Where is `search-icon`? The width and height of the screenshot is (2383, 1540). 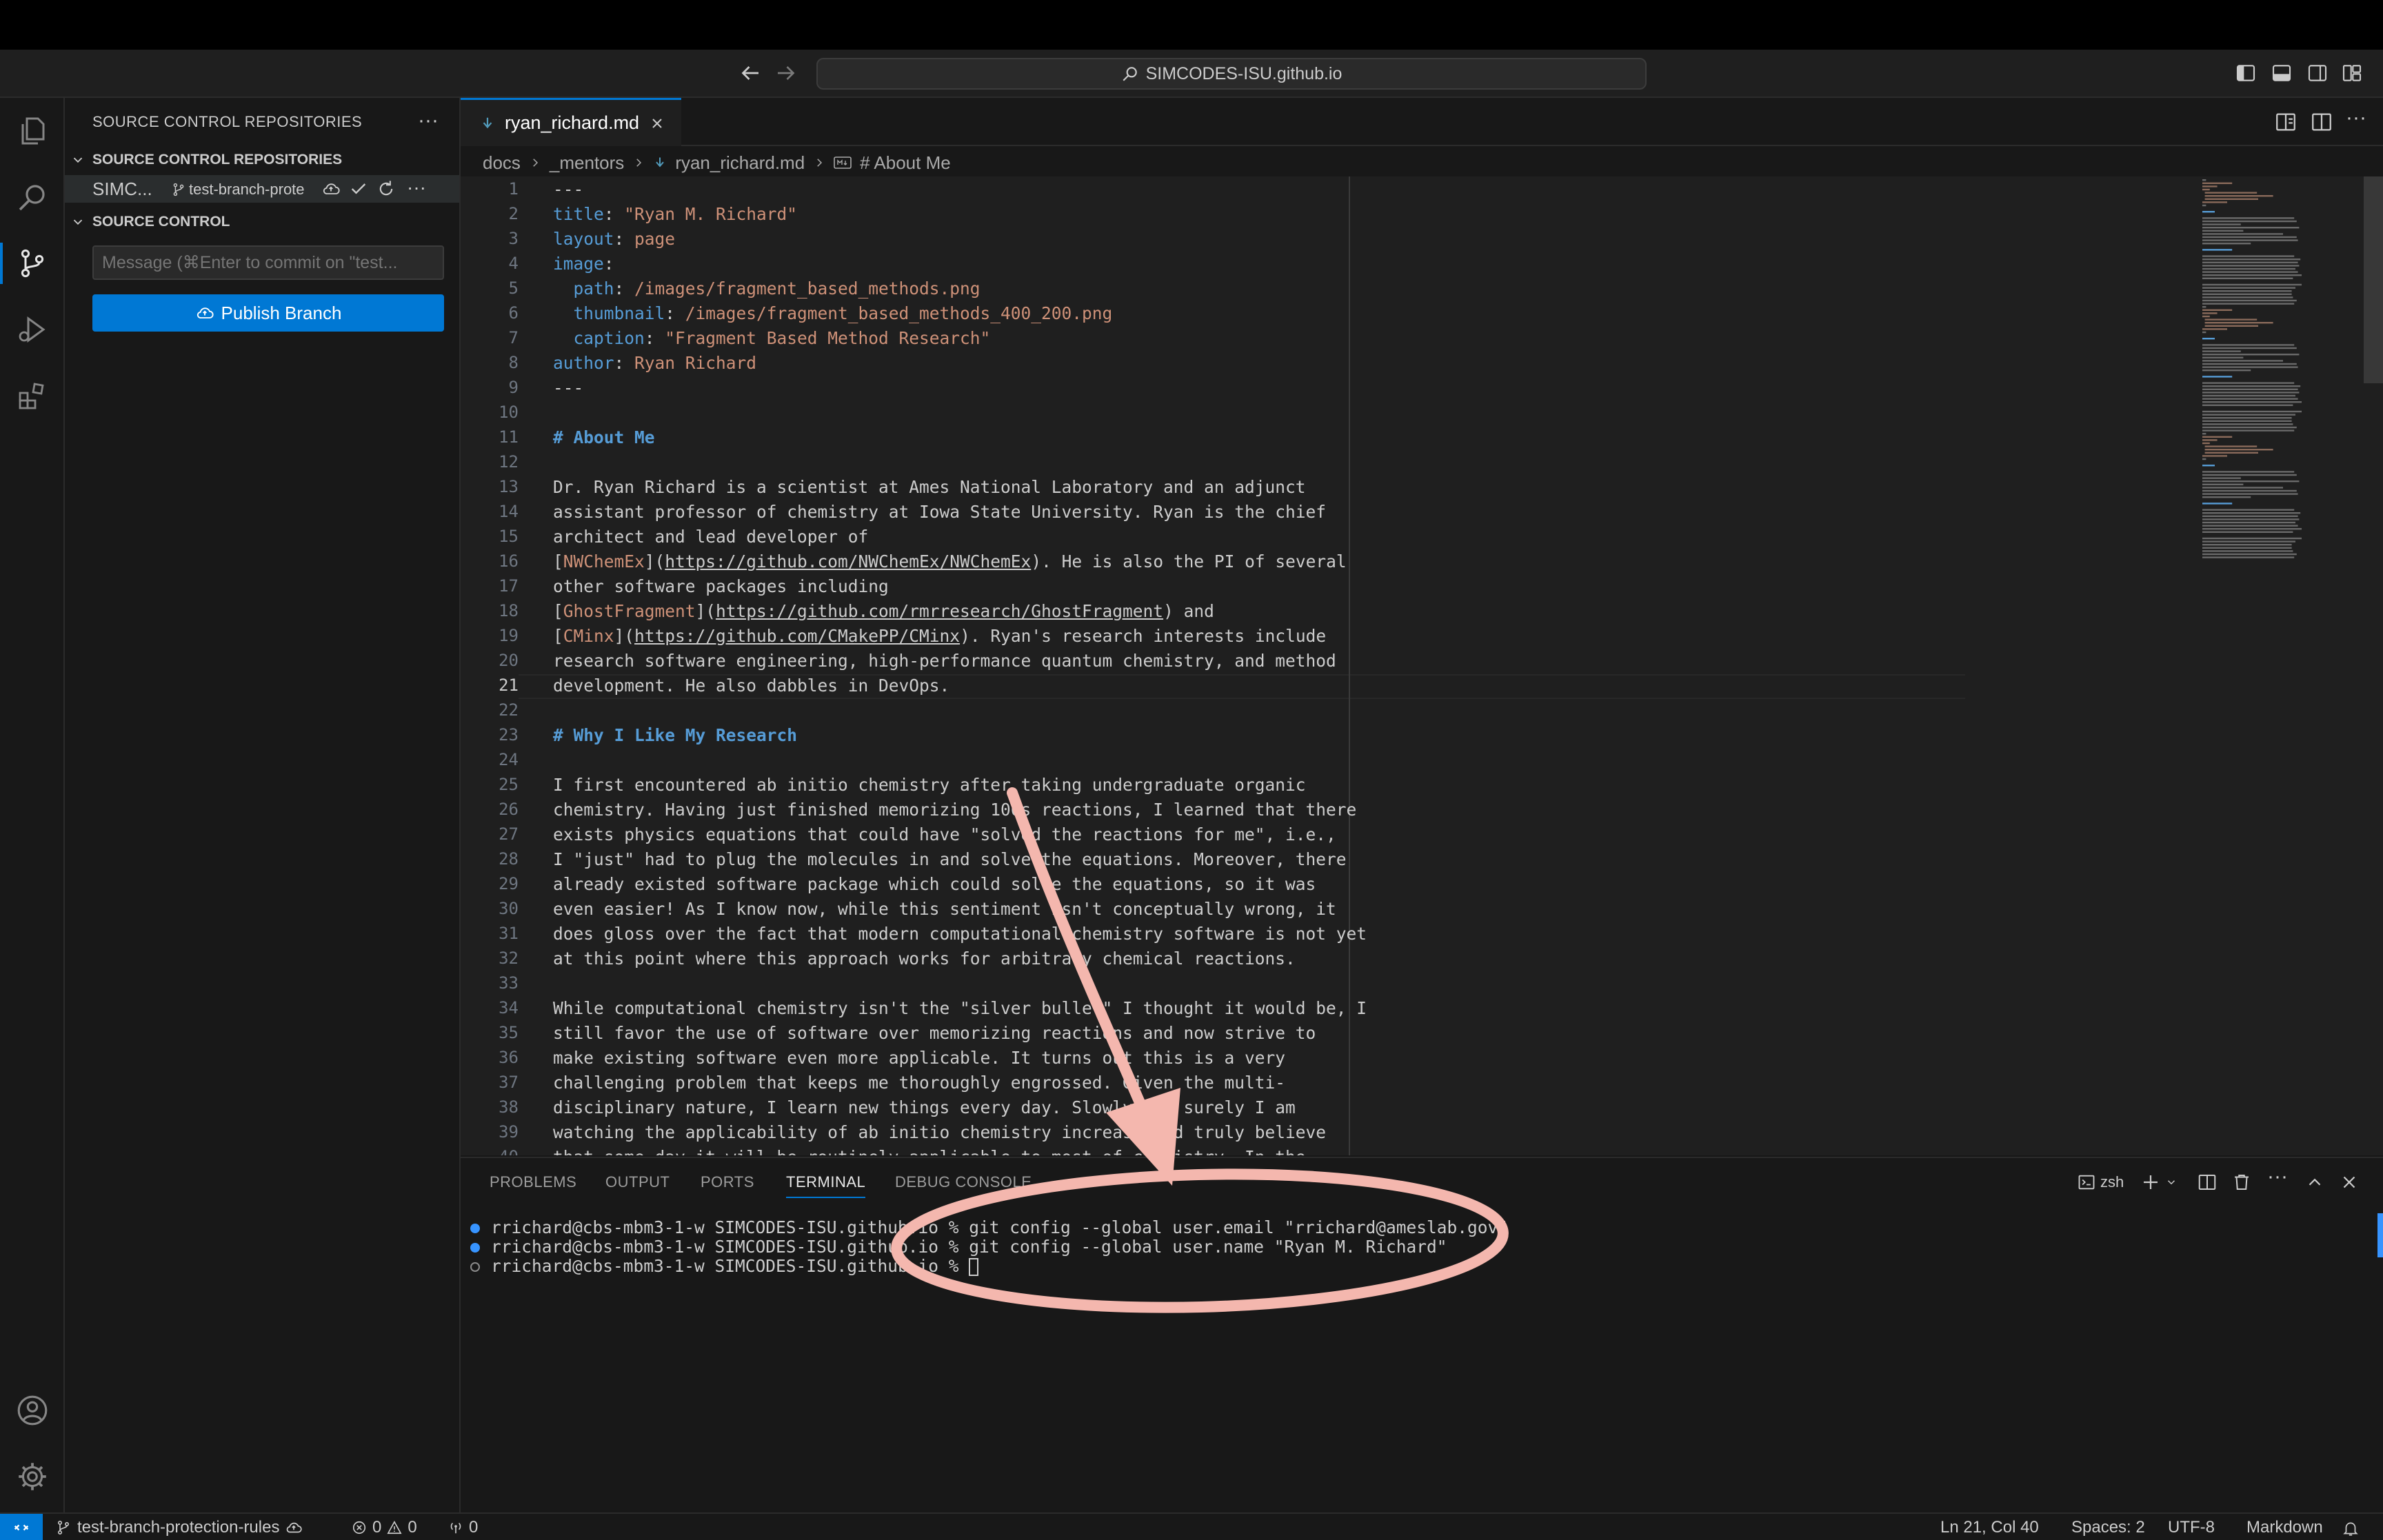 search-icon is located at coordinates (32, 198).